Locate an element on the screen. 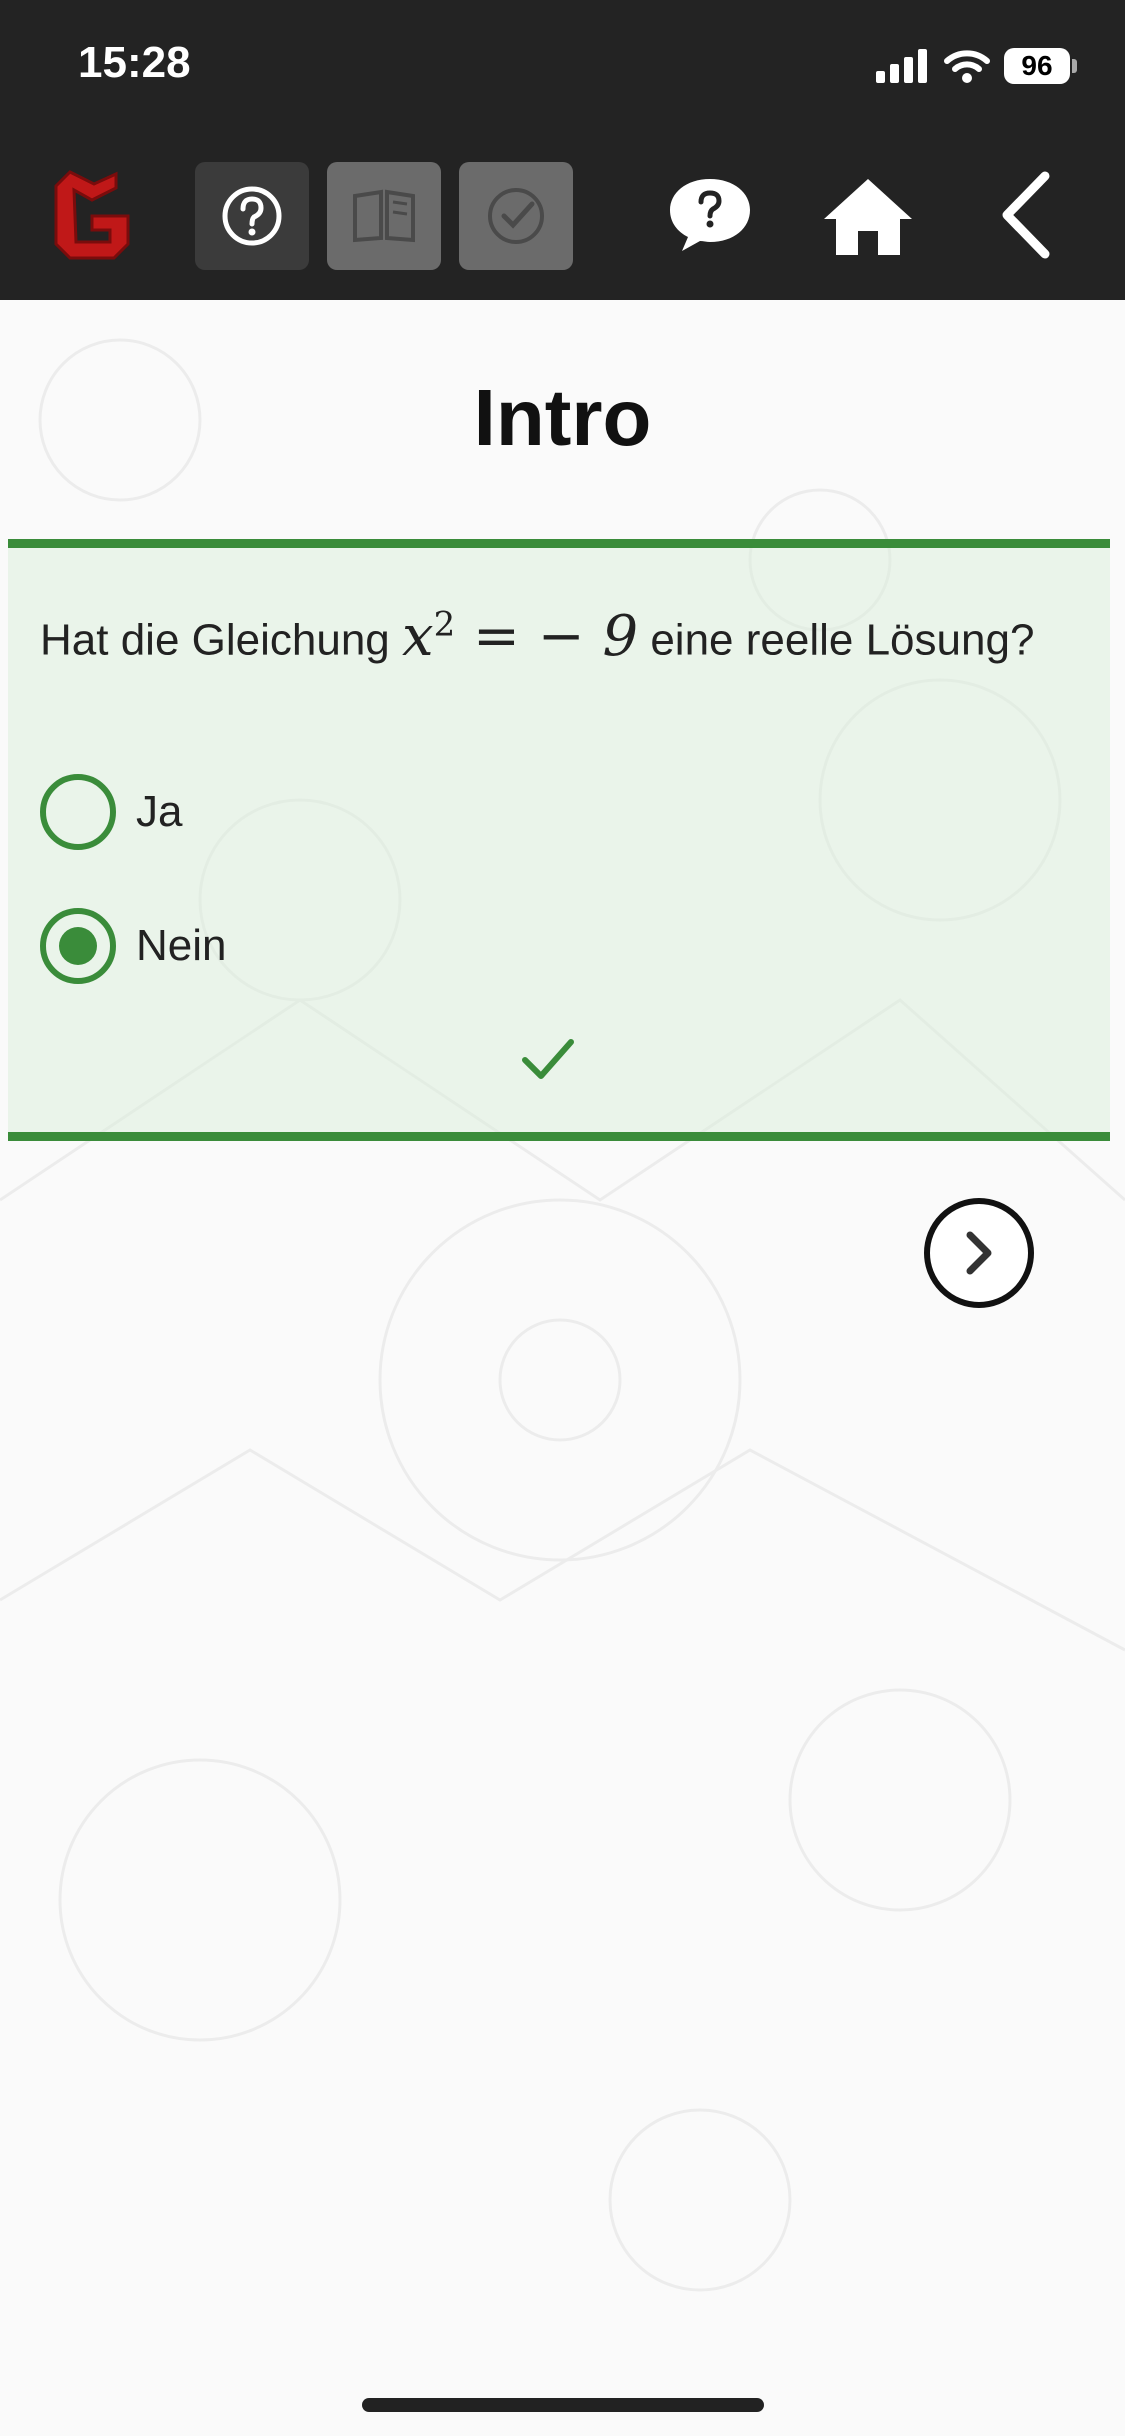  chat-help-icon is located at coordinates (710, 215).